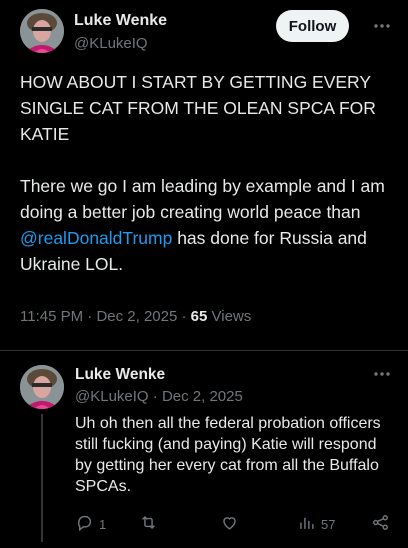 The width and height of the screenshot is (408, 548). I want to click on tweet-meta: 11:45 PM · Dec 2, 2025 · 65 Views, so click(135, 316).